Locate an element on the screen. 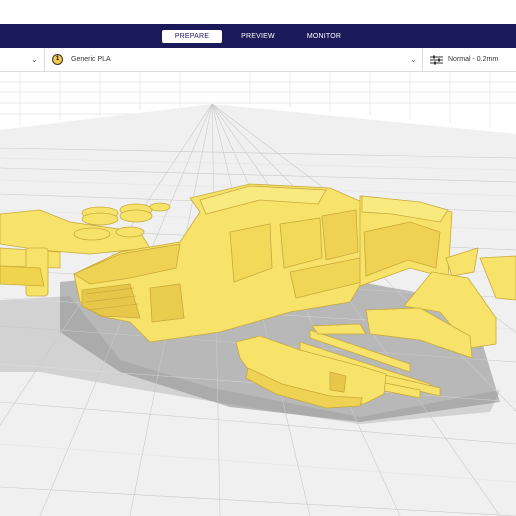 The height and width of the screenshot is (516, 516). title-bar is located at coordinates (258, 12).